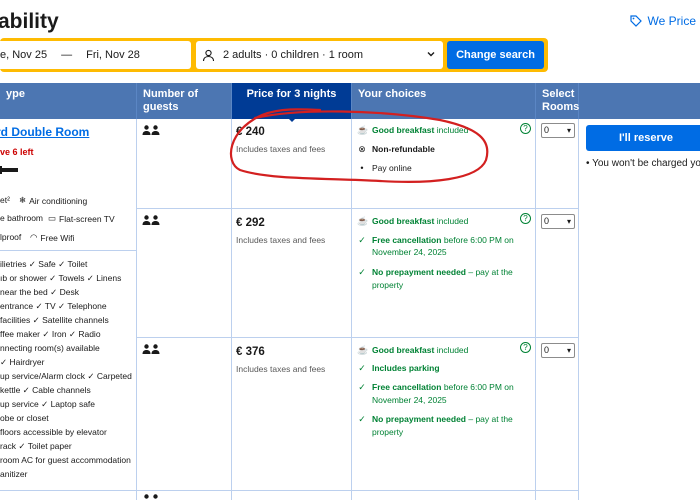  I want to click on price-value: € 240, so click(250, 132).